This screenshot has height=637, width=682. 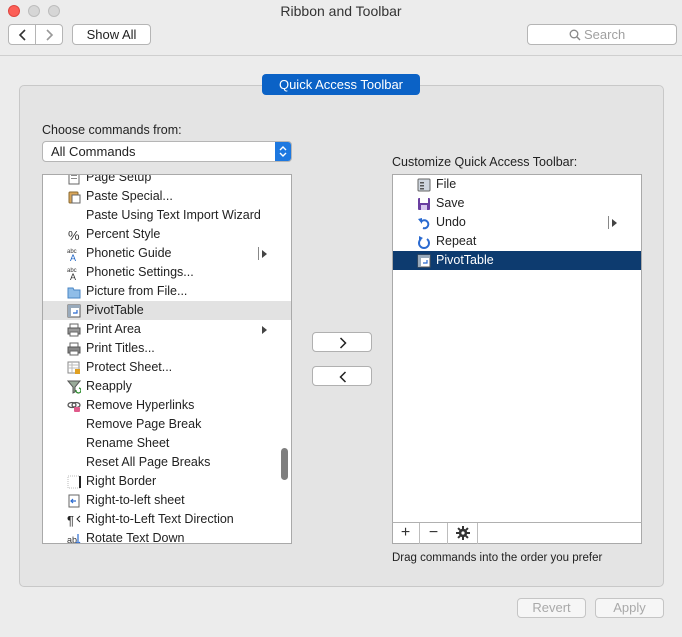 I want to click on drag-hint-text: Drag commands into the order you prefer, so click(x=497, y=558).